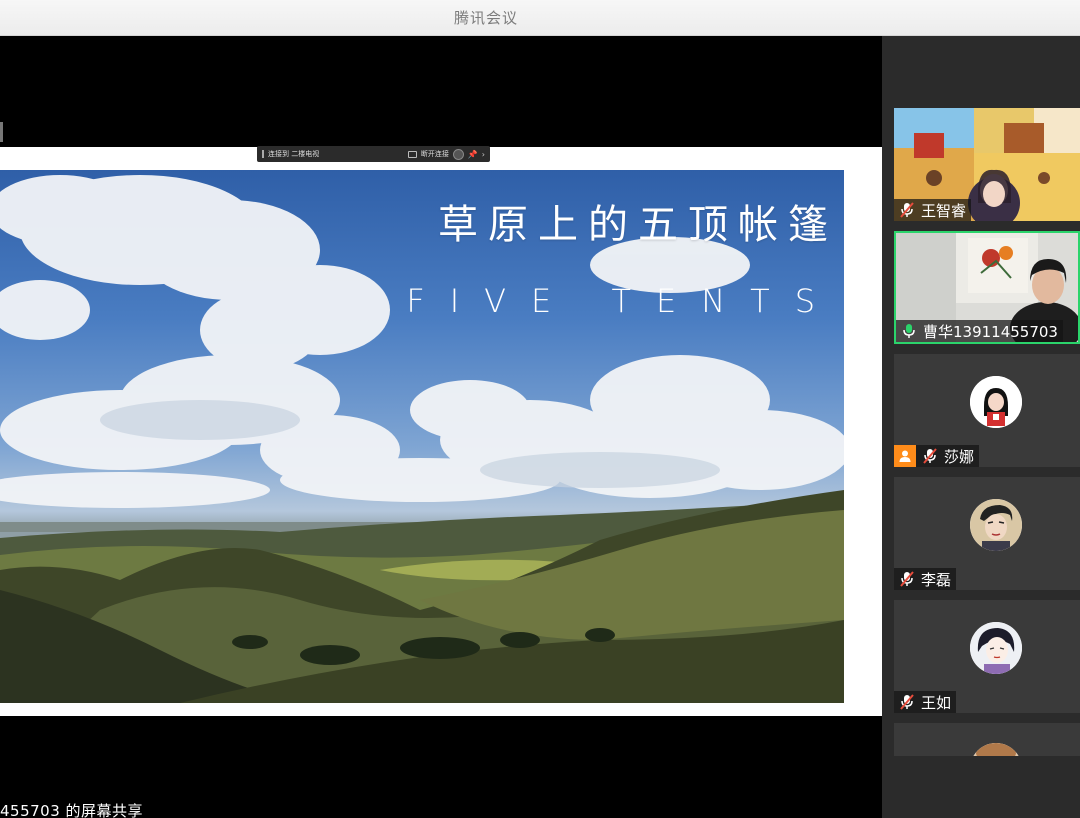 Image resolution: width=1080 pixels, height=818 pixels. Describe the element at coordinates (1, 132) in the screenshot. I see `collapse-handle` at that location.